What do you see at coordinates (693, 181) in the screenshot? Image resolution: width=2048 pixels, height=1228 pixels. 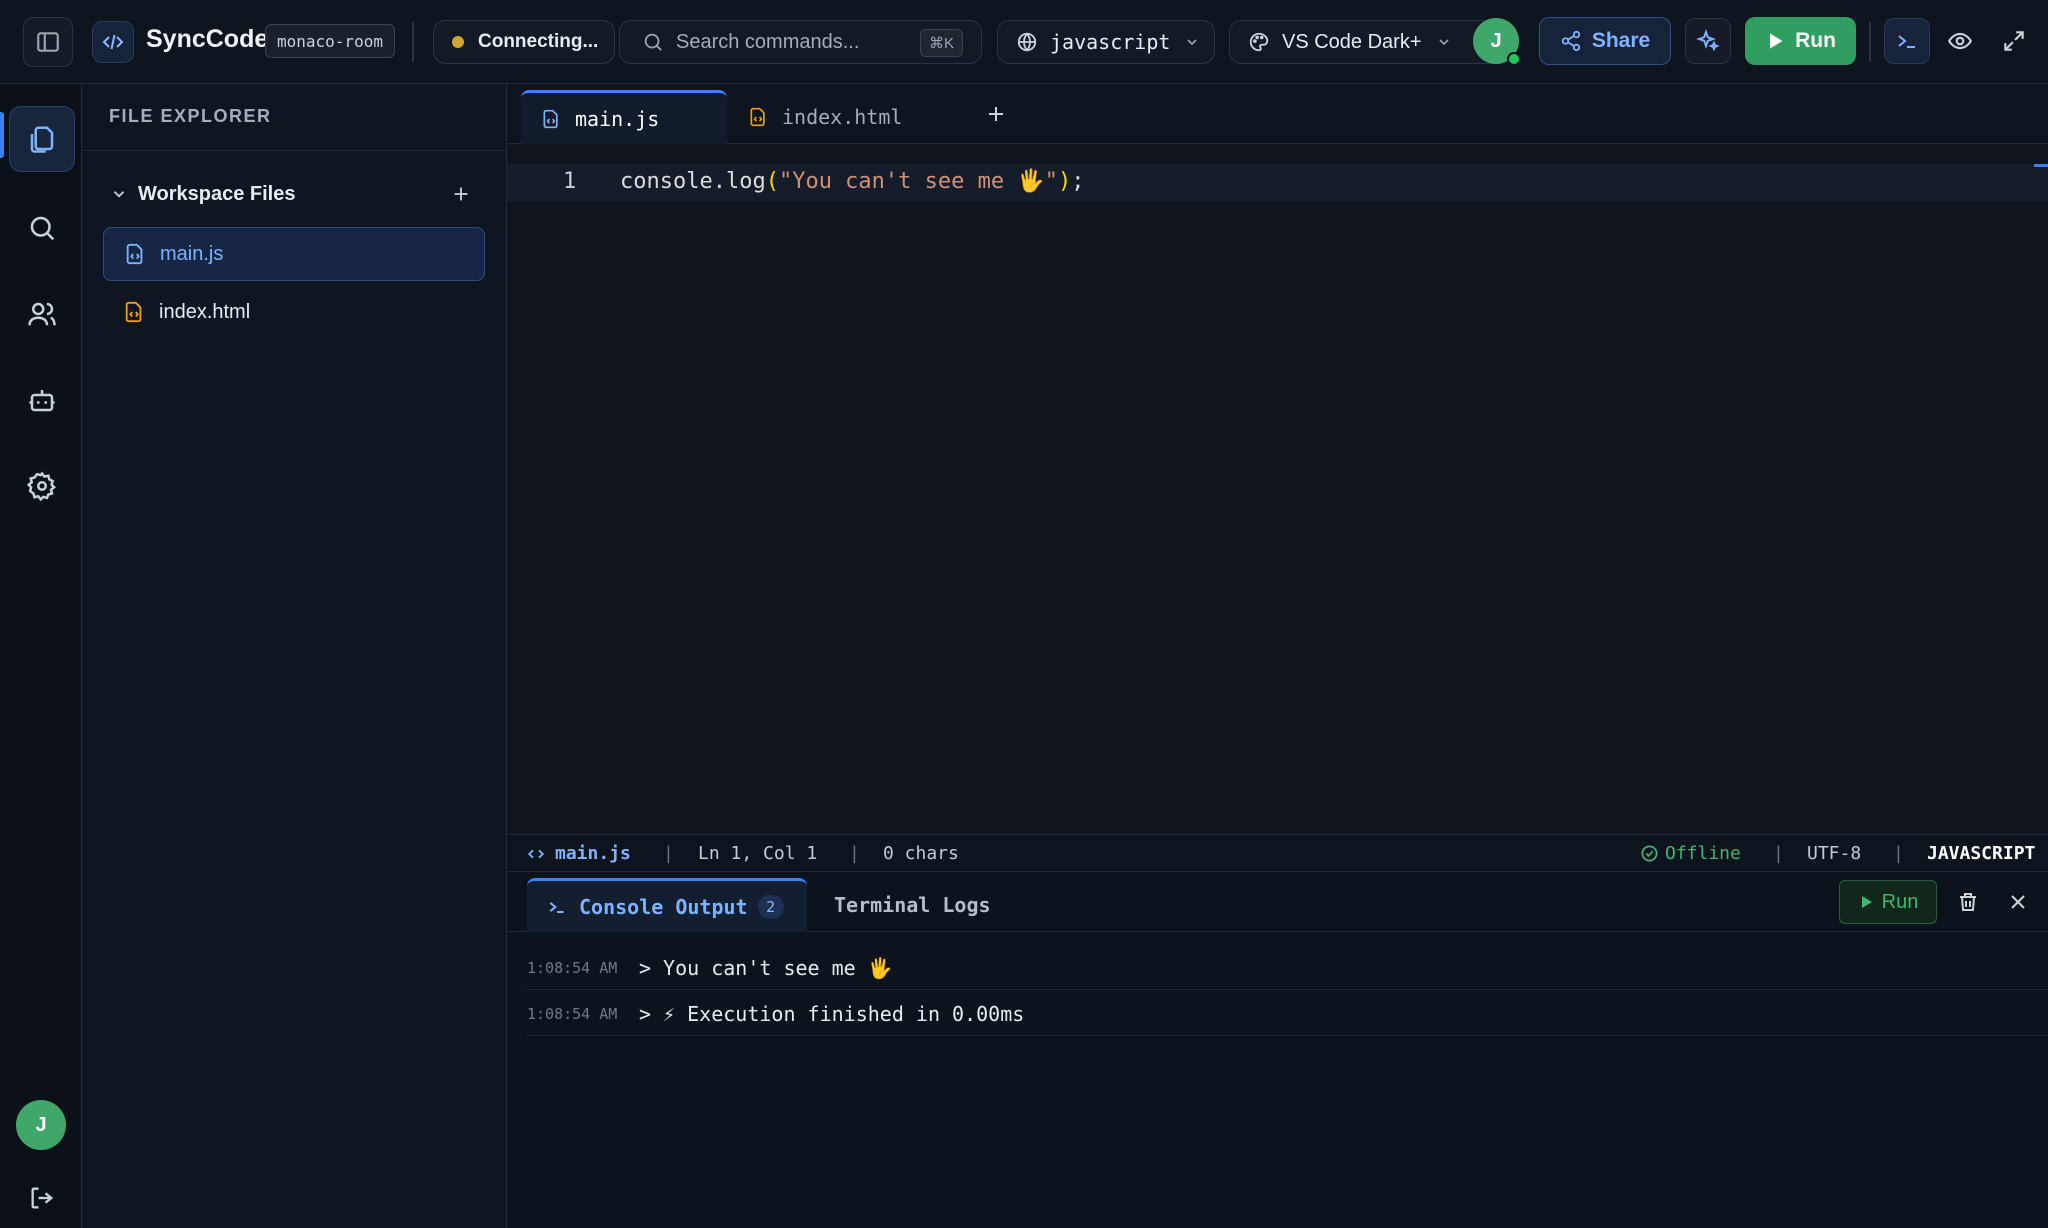 I see `code-token: console.log` at bounding box center [693, 181].